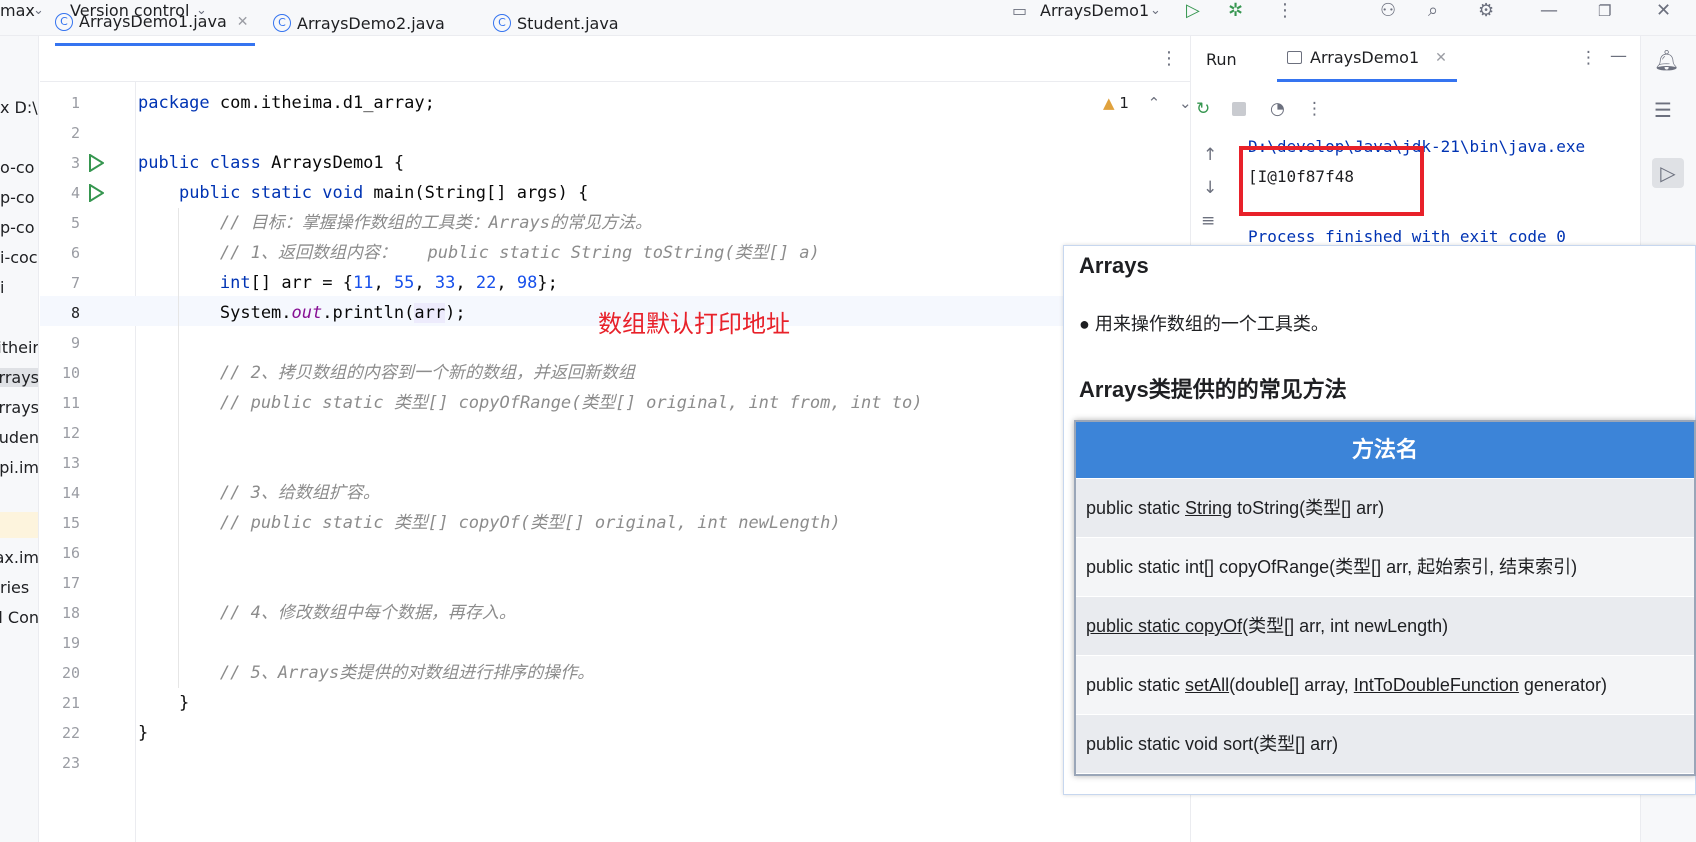 This screenshot has width=1696, height=842. I want to click on run-panel-title: Run, so click(1221, 59).